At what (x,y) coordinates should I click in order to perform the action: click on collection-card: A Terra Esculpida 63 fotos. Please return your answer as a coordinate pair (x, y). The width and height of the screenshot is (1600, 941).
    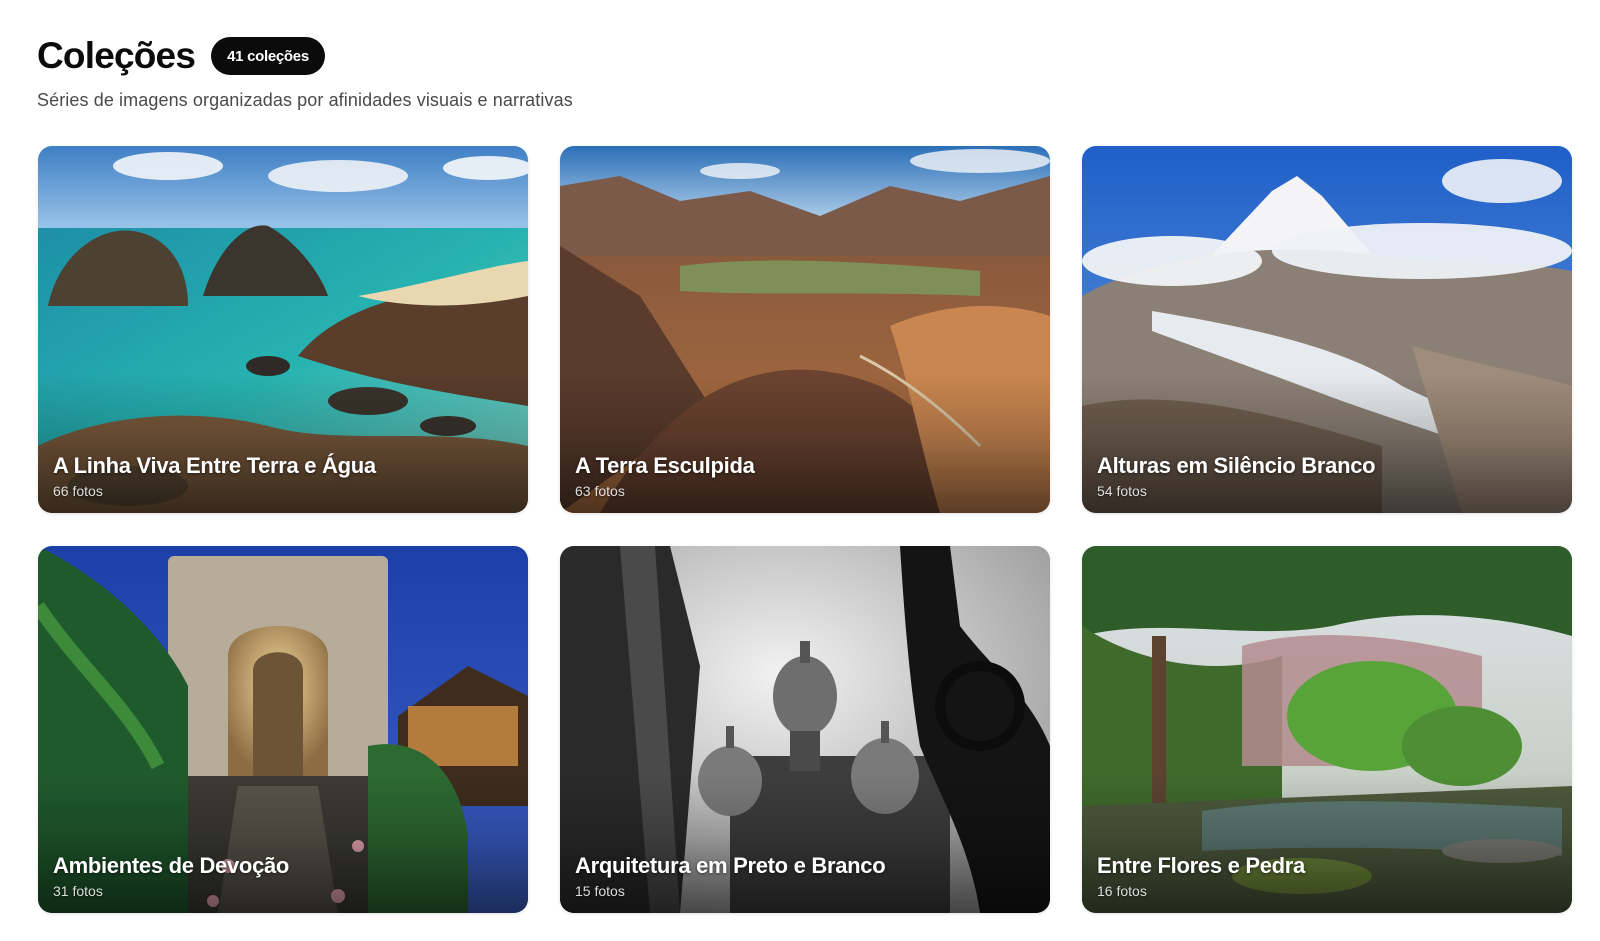
    Looking at the image, I should click on (805, 329).